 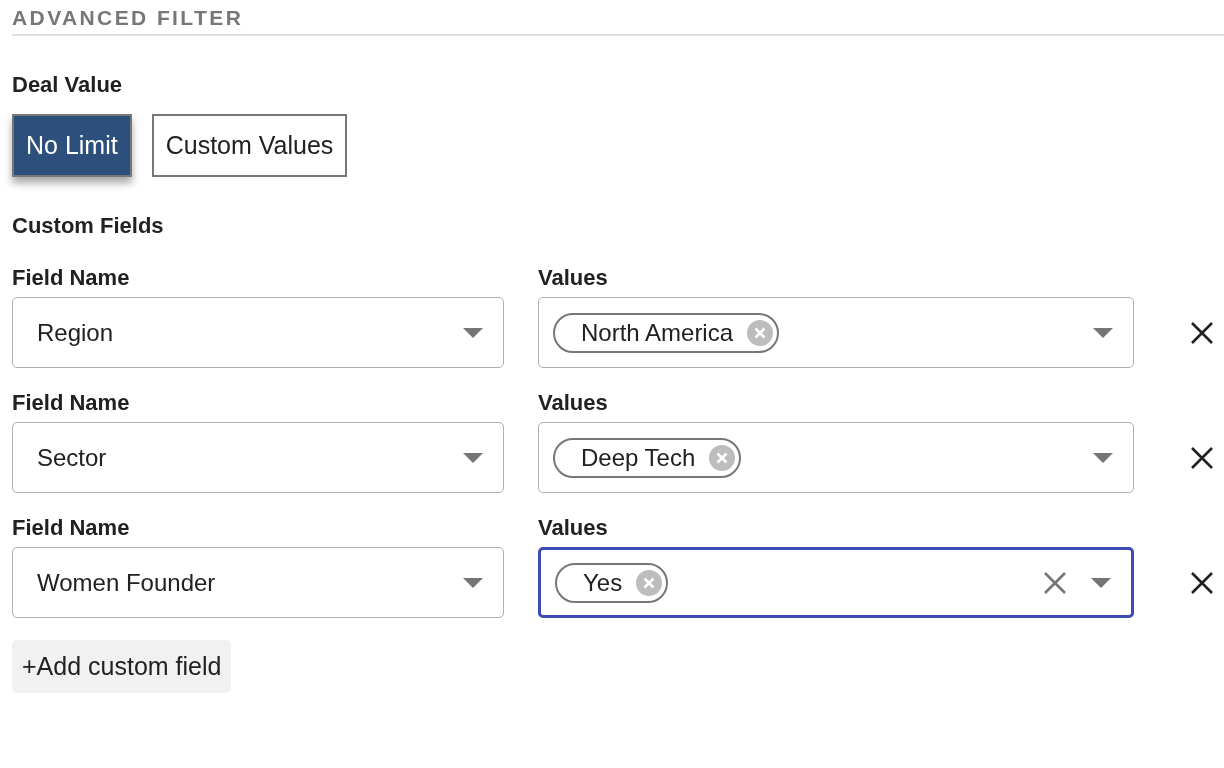 I want to click on deal-value-option: No Limit, so click(x=72, y=145).